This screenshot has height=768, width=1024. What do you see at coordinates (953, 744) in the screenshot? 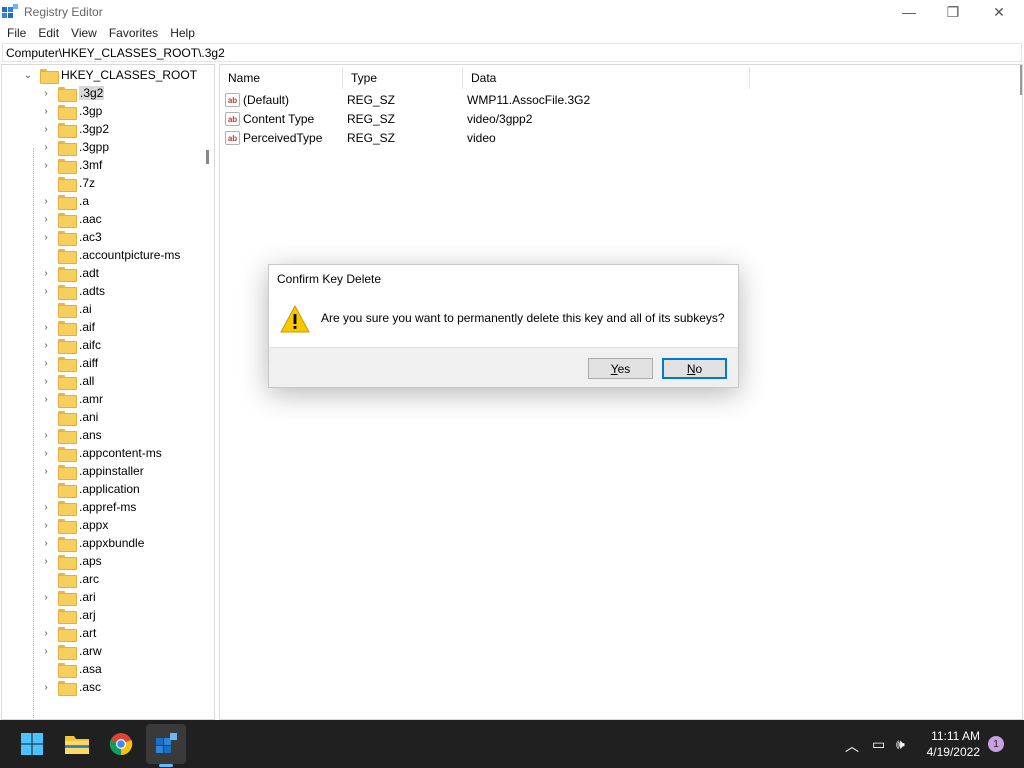
I see `clock: 11:11 AM 4/19/2022` at bounding box center [953, 744].